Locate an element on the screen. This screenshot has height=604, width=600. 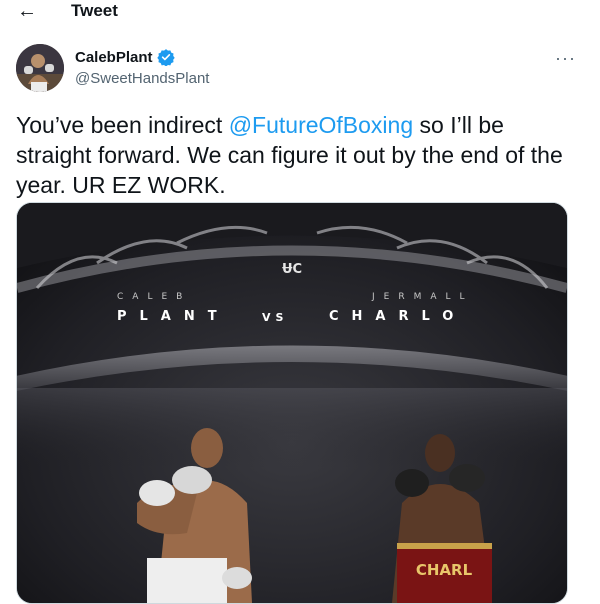
tweet-text-before: You’ve been indirect is located at coordinates (122, 125).